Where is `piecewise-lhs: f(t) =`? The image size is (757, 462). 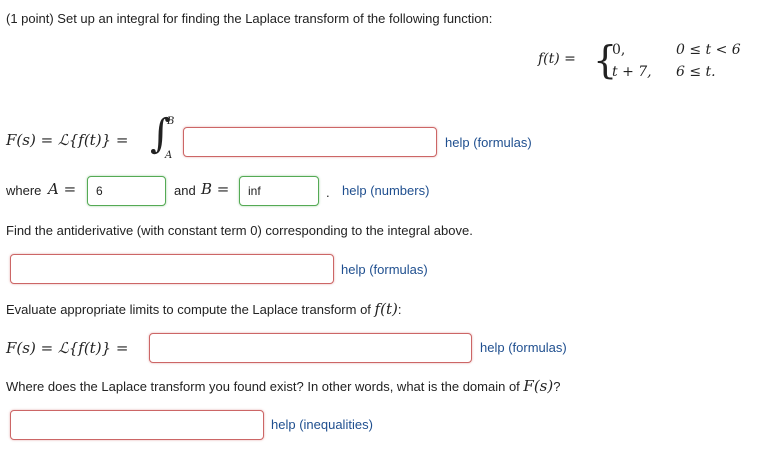 piecewise-lhs: f(t) = is located at coordinates (557, 59).